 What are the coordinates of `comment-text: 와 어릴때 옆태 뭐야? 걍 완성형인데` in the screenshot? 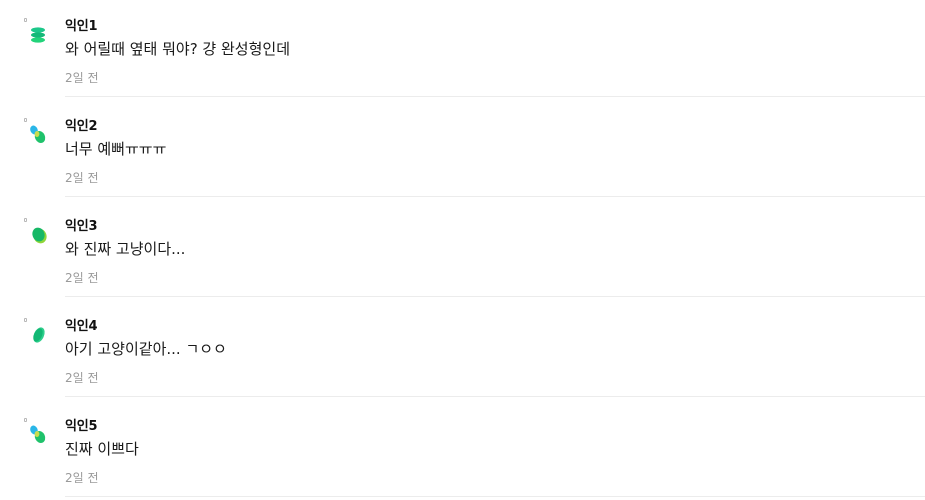 It's located at (178, 49).